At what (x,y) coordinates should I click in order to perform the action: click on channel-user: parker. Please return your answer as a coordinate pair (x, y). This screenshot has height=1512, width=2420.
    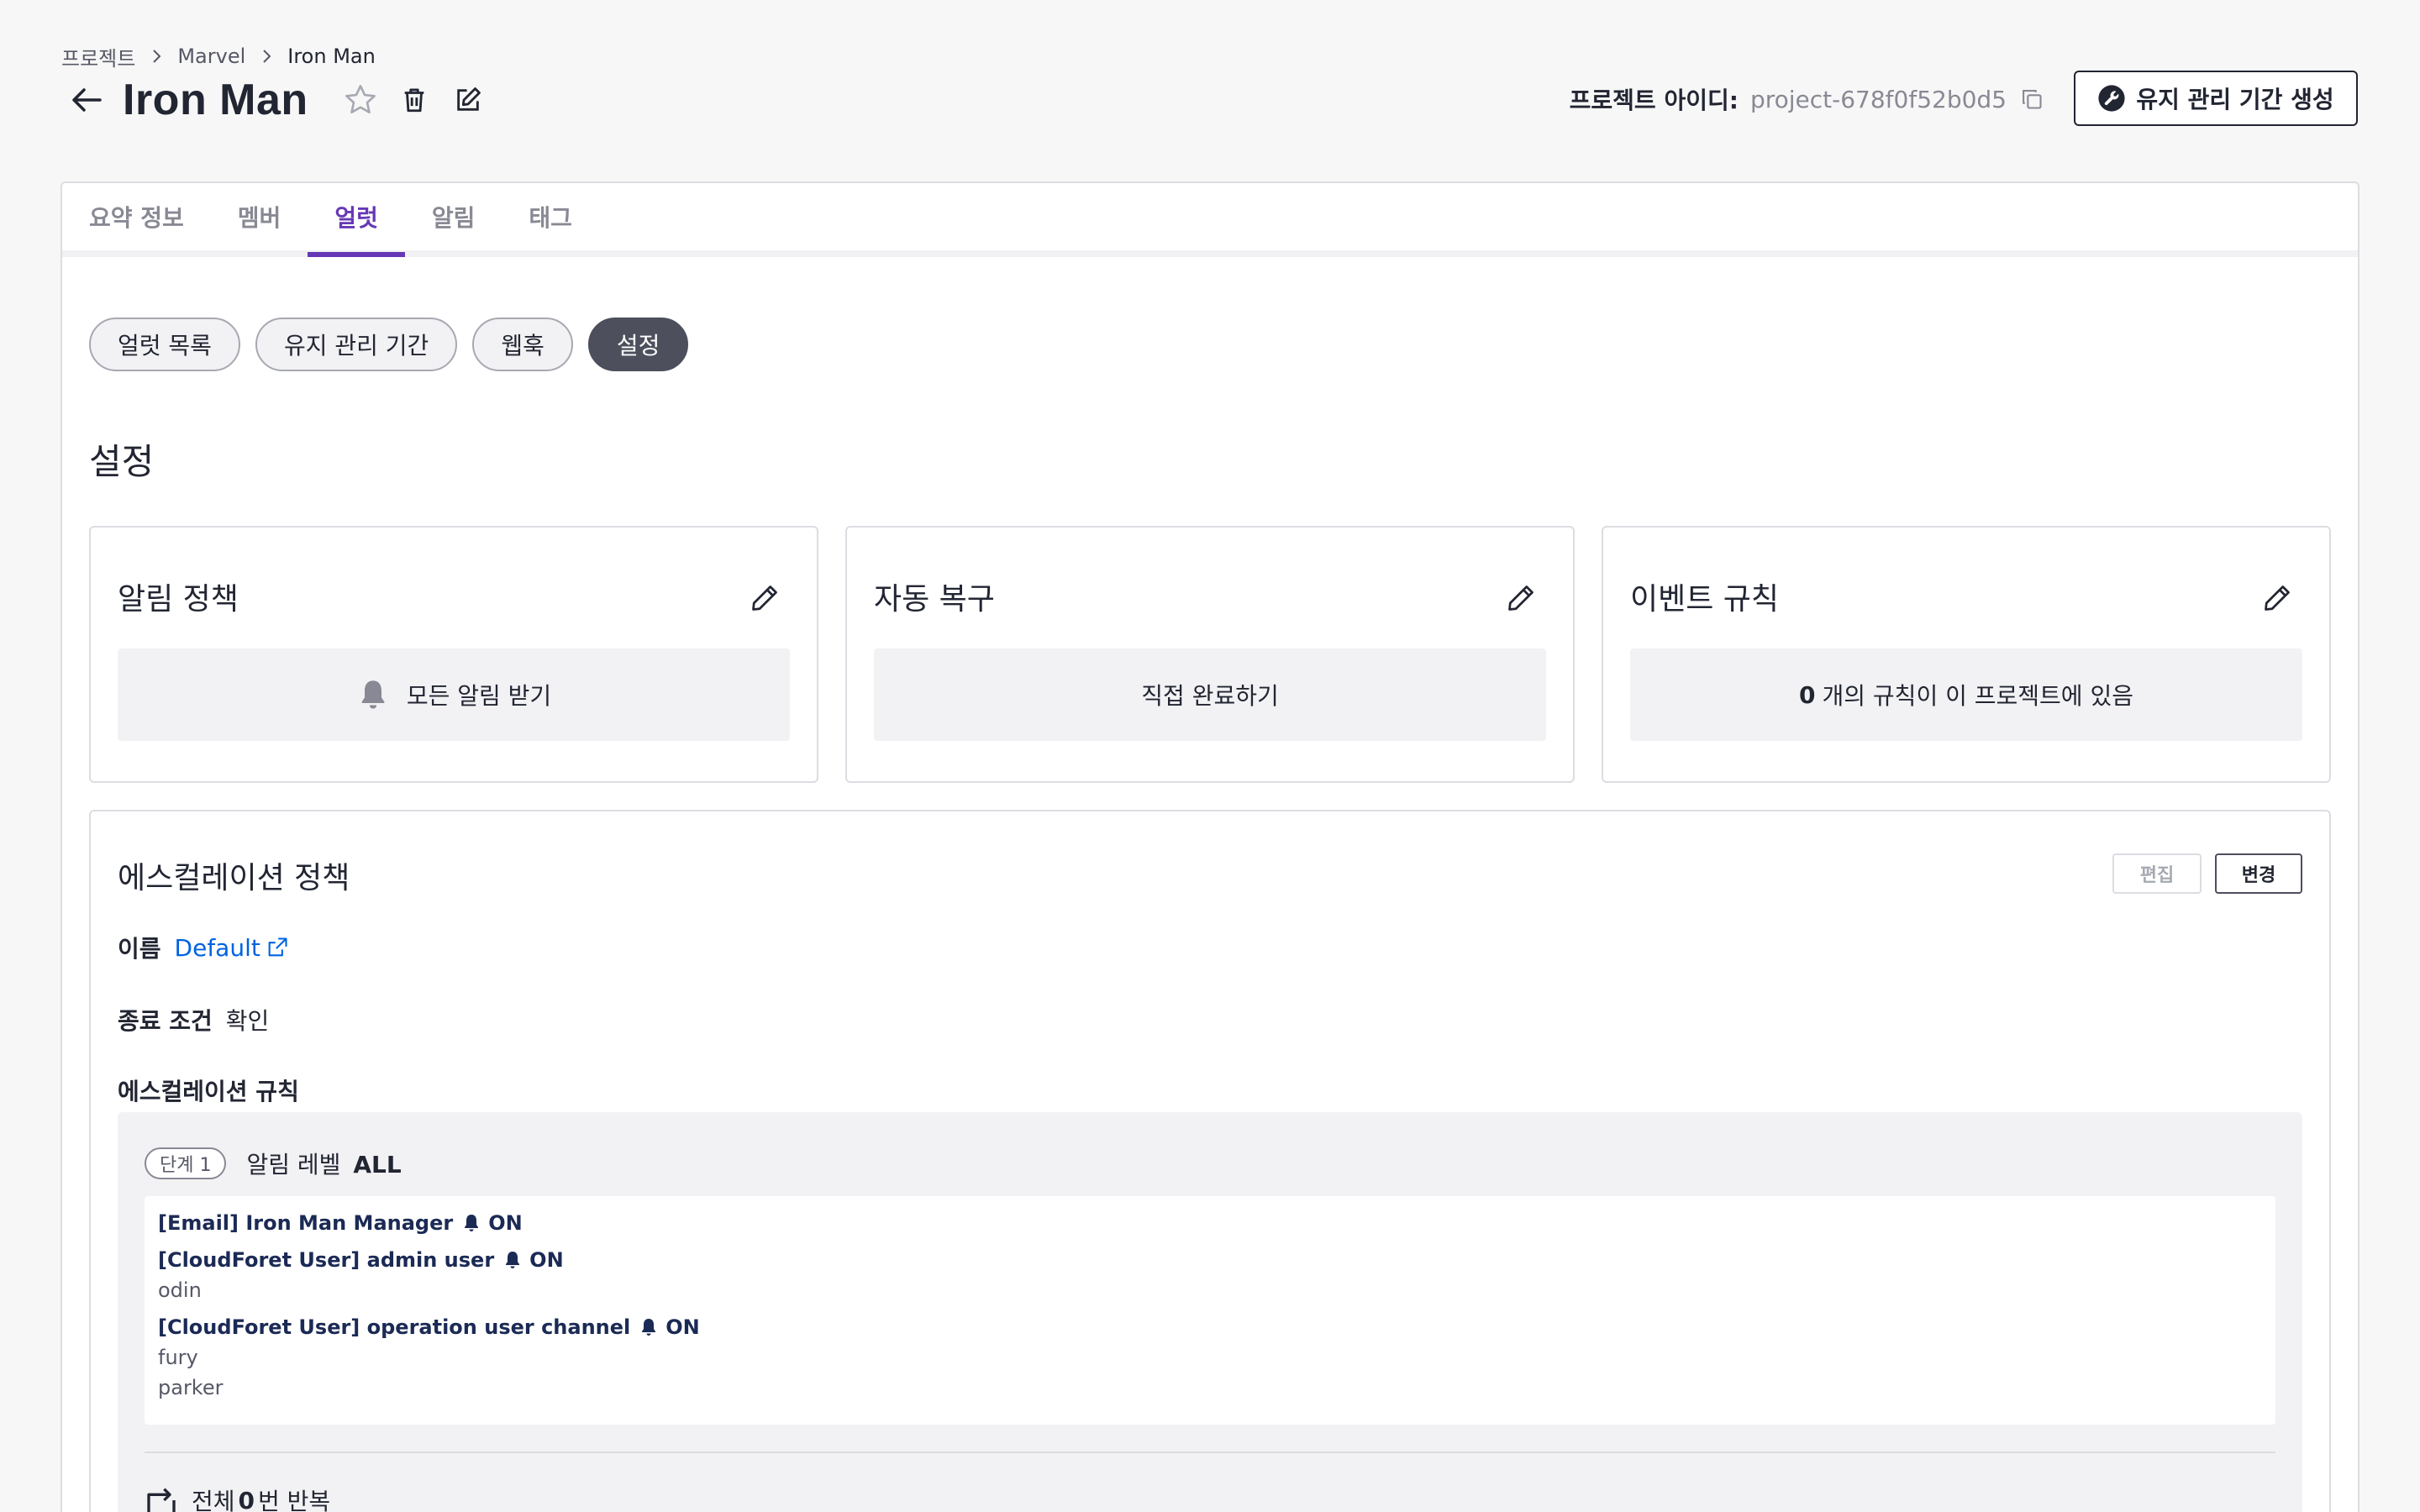
    Looking at the image, I should click on (191, 1387).